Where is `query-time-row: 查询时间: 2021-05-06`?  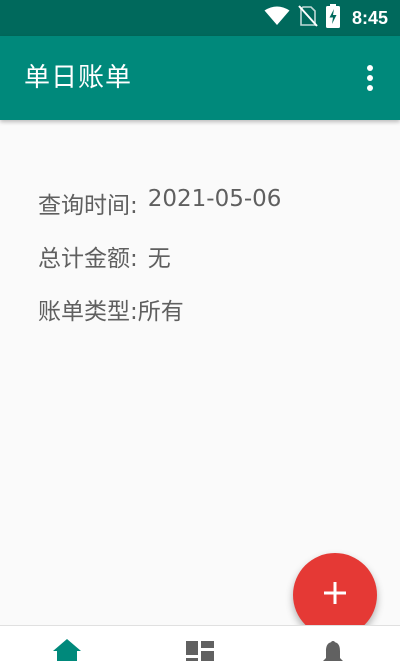 query-time-row: 查询时间: 2021-05-06 is located at coordinates (208, 212).